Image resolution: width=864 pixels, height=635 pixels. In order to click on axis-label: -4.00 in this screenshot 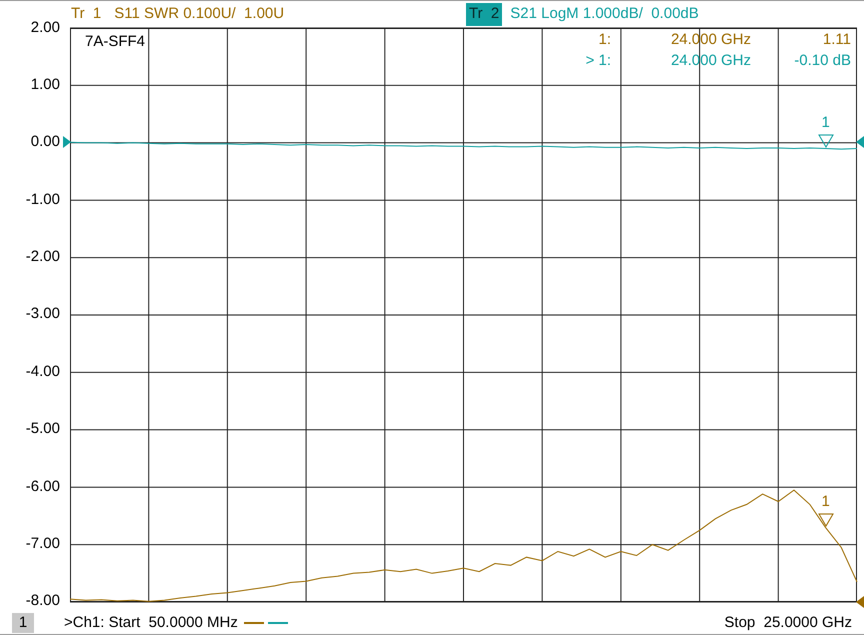, I will do `click(43, 372)`.